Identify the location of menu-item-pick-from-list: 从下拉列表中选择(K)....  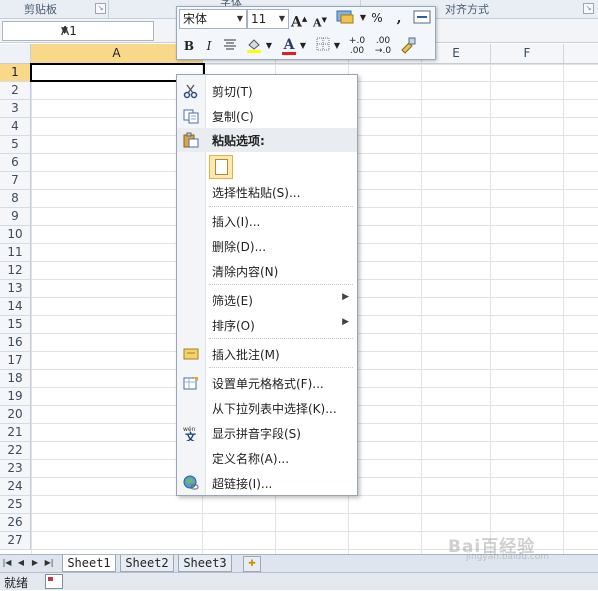
(267, 408).